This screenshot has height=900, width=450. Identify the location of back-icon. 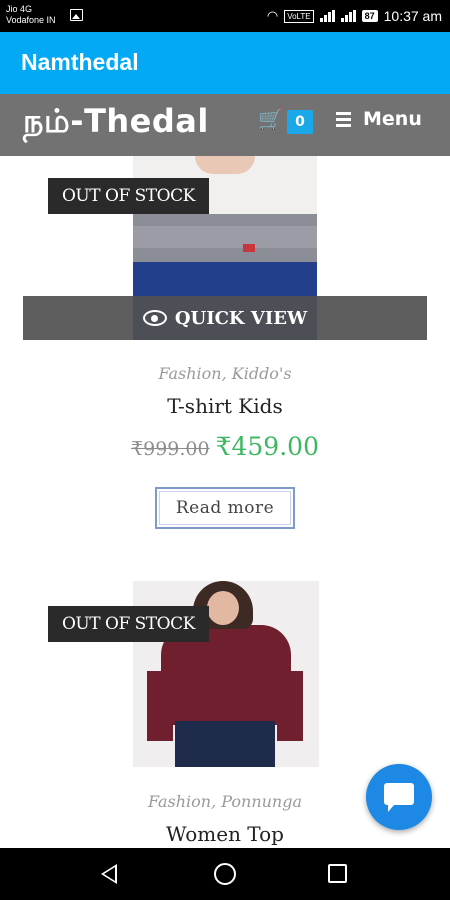
(109, 874).